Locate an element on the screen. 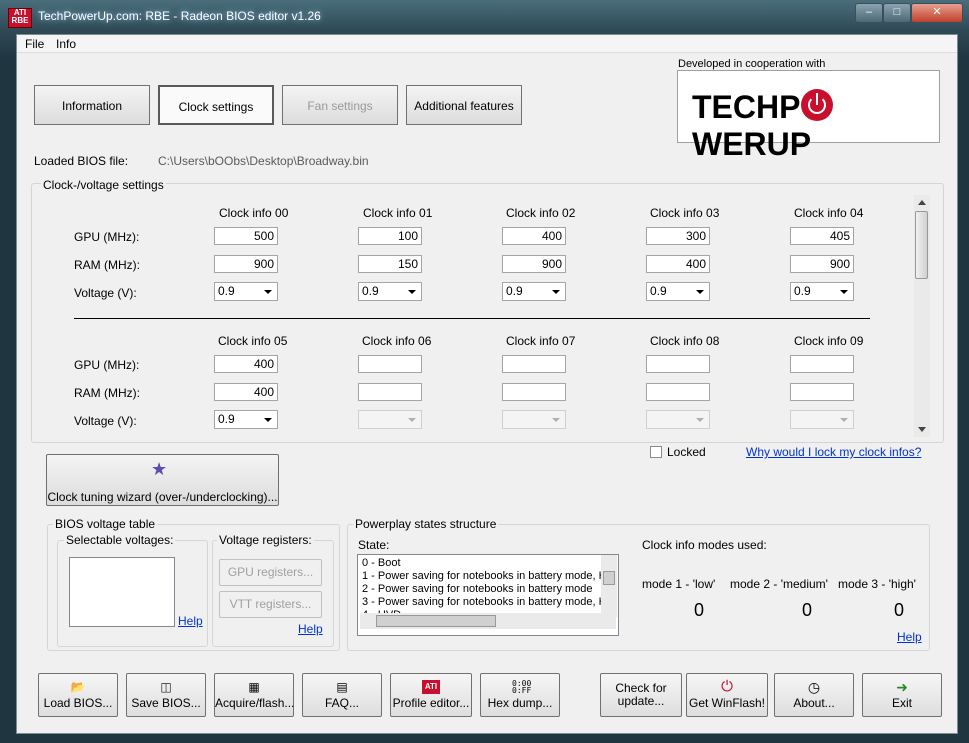 This screenshot has height=743, width=969. locked-label: Locked is located at coordinates (686, 452).